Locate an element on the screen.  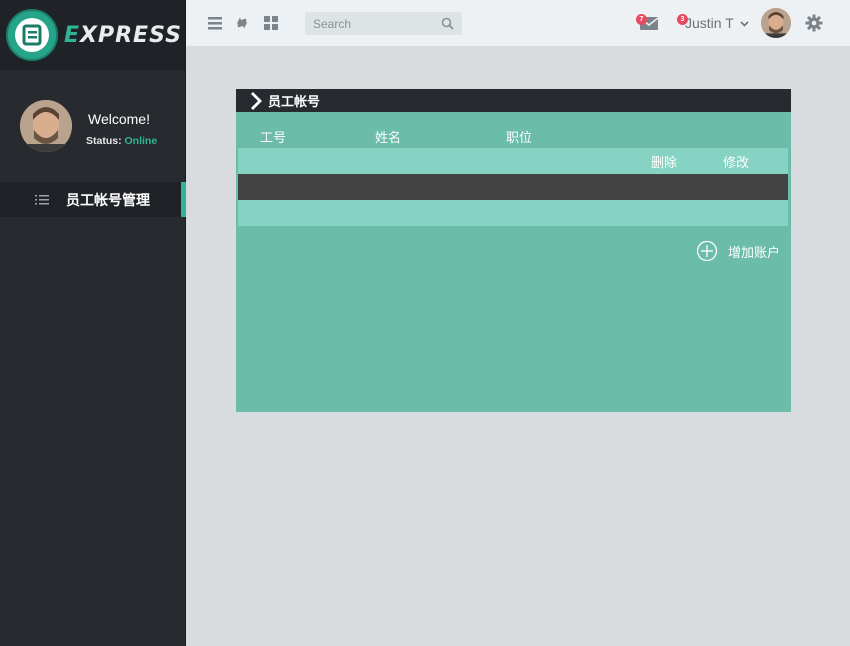
brand-logo is located at coordinates (32, 35).